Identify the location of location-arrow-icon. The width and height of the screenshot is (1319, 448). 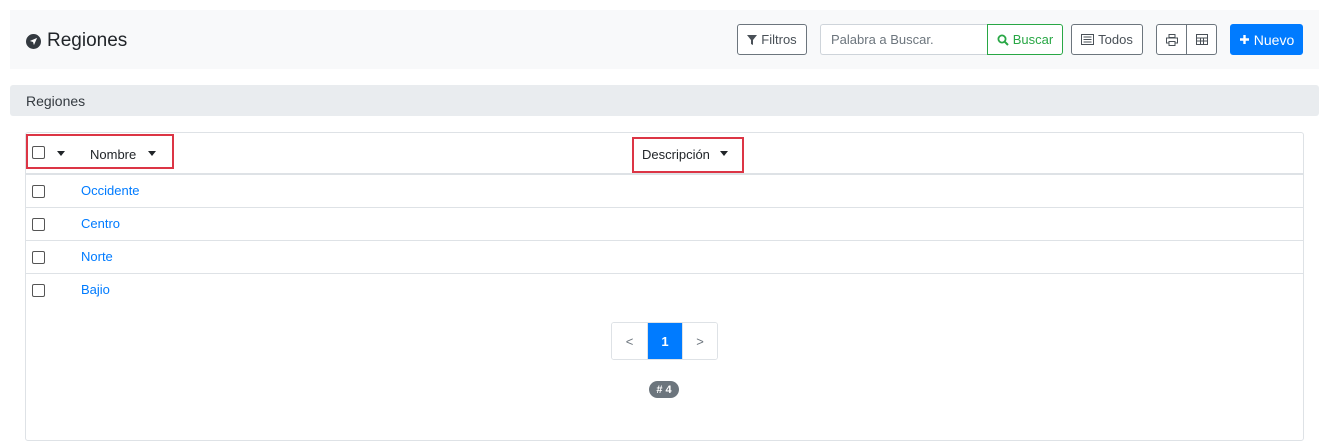
(33, 41).